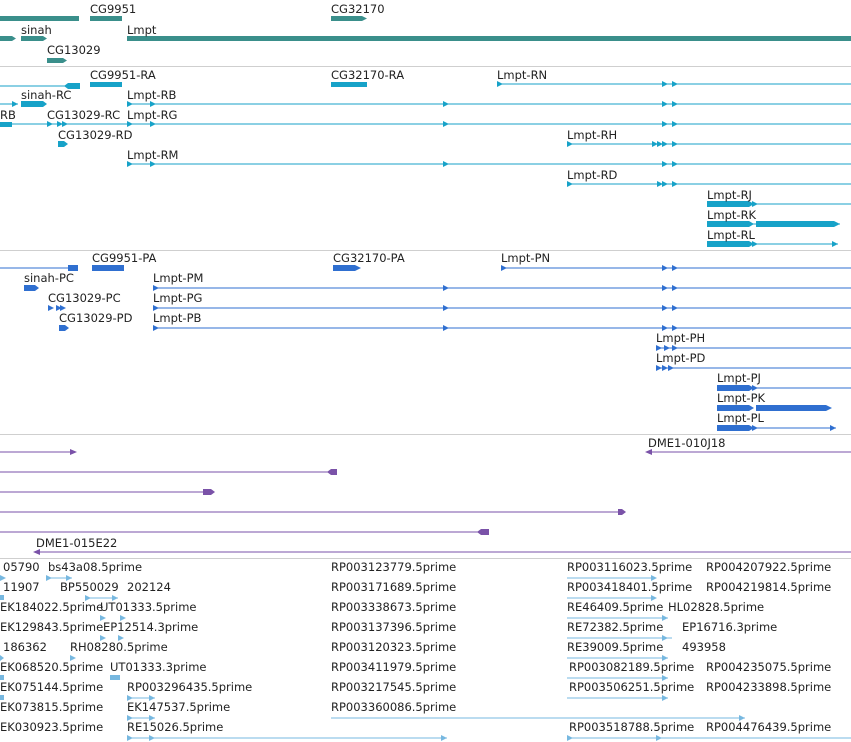 The width and height of the screenshot is (851, 742). What do you see at coordinates (31, 288) in the screenshot?
I see `protein-sinah-pc` at bounding box center [31, 288].